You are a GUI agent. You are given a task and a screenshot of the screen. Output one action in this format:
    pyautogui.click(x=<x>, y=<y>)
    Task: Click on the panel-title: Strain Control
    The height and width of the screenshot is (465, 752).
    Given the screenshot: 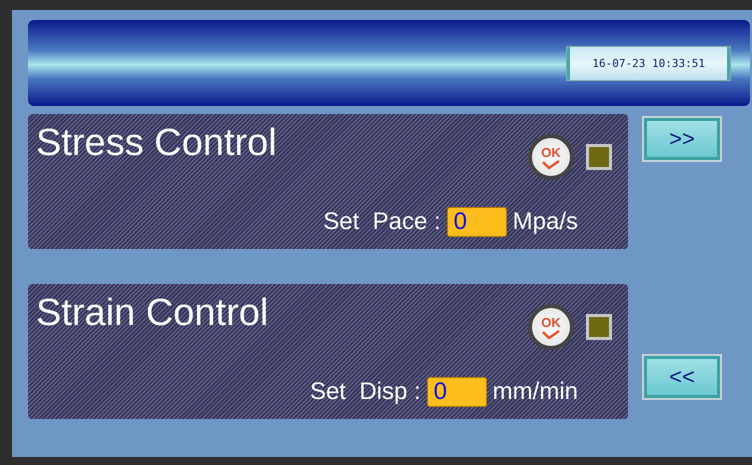 What is the action you would take?
    pyautogui.click(x=152, y=313)
    